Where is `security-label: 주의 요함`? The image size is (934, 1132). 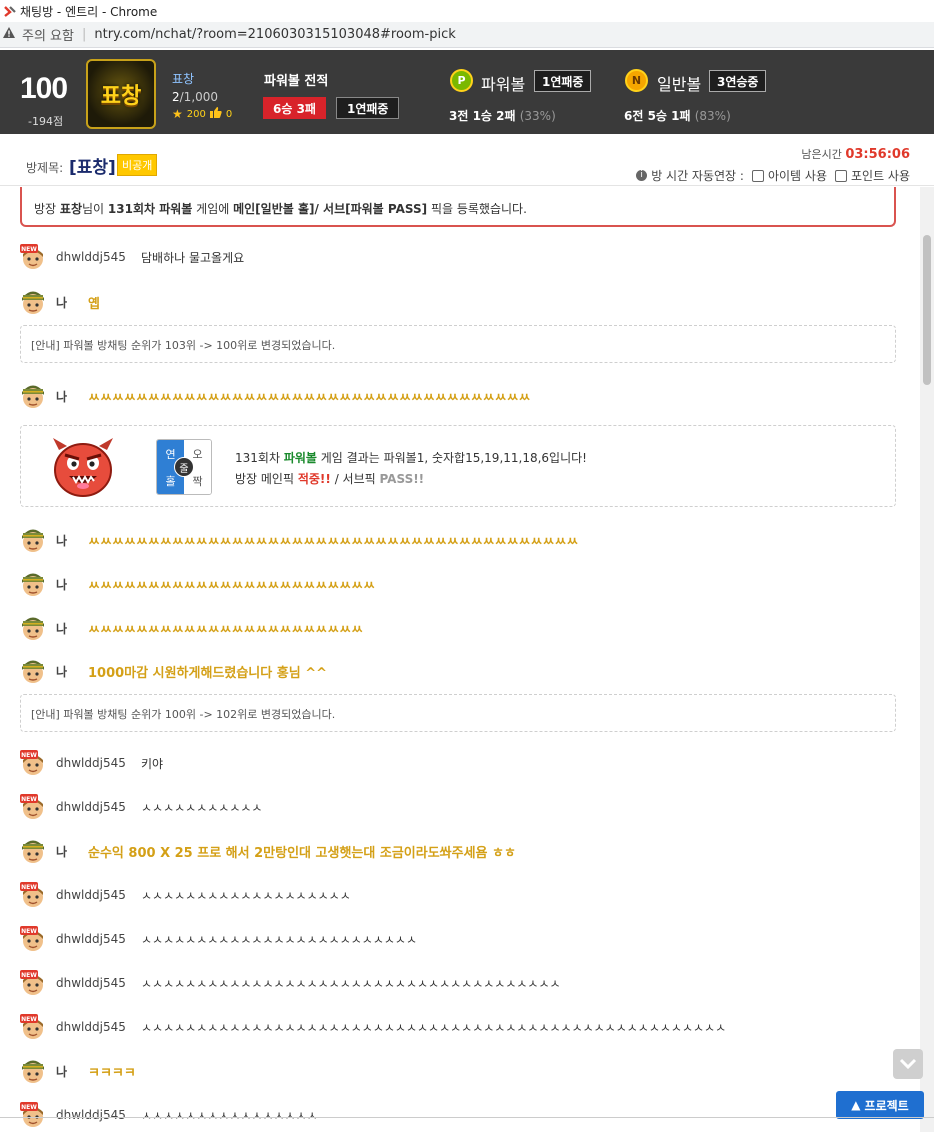 security-label: 주의 요함 is located at coordinates (48, 34).